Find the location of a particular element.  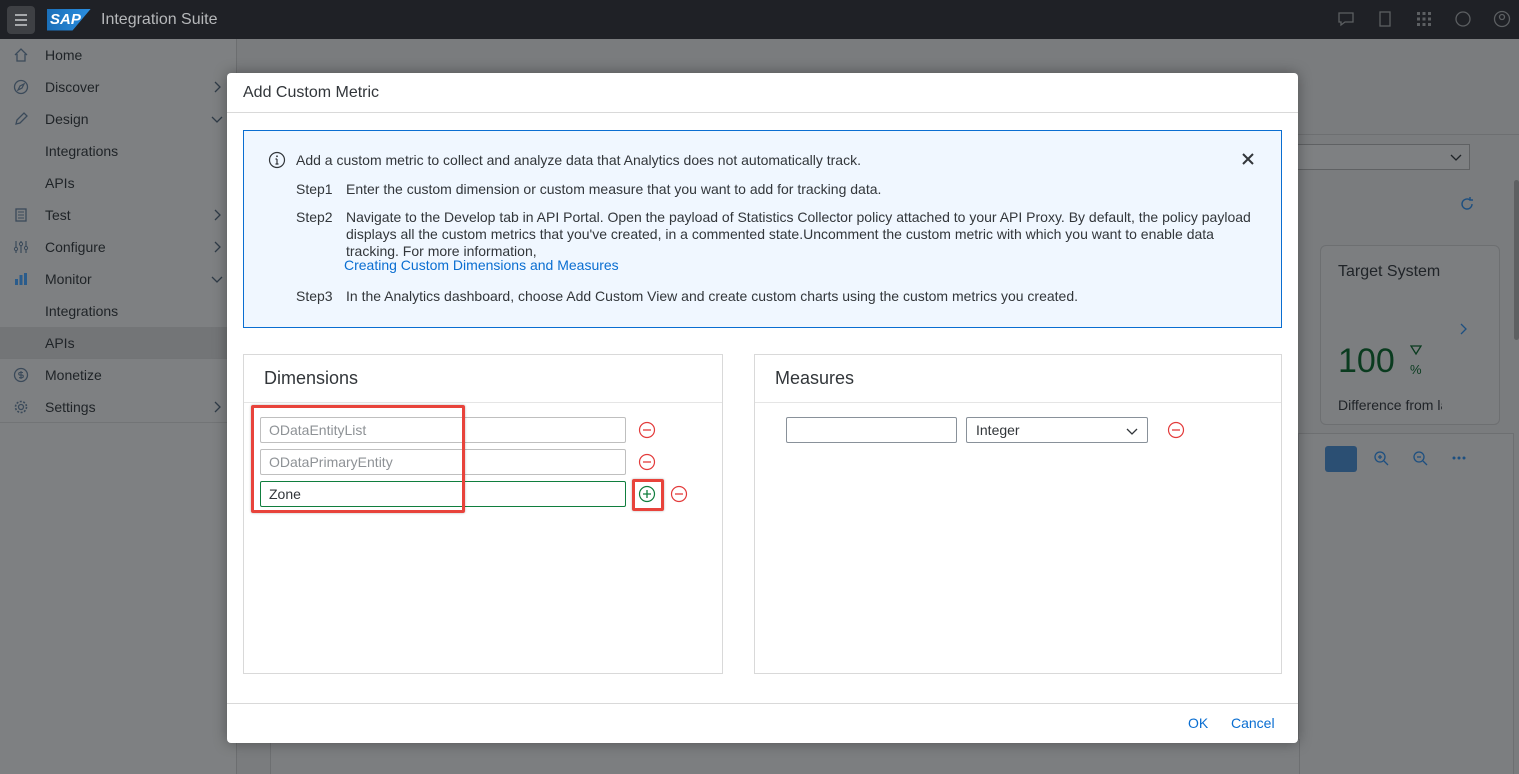

dimensions-title: Dimensions is located at coordinates (483, 379).